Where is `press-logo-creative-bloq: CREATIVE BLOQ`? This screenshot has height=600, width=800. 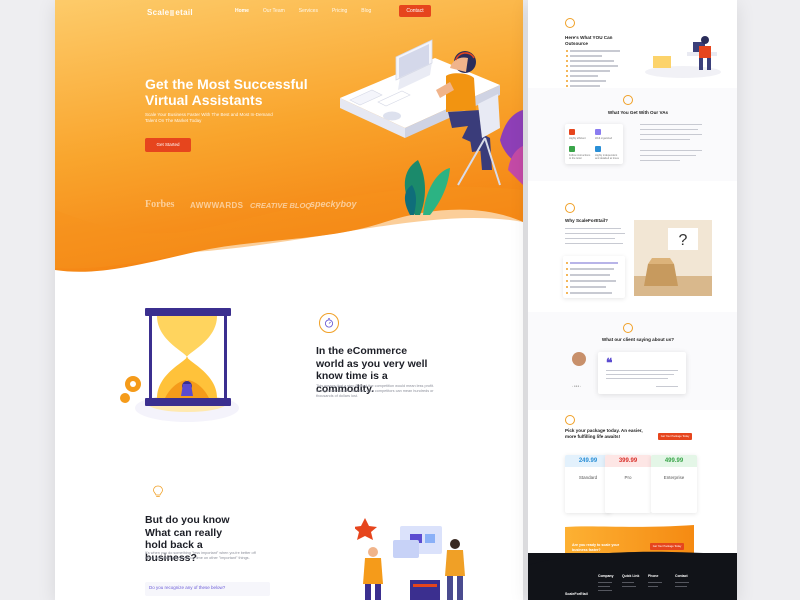 press-logo-creative-bloq: CREATIVE BLOQ is located at coordinates (281, 205).